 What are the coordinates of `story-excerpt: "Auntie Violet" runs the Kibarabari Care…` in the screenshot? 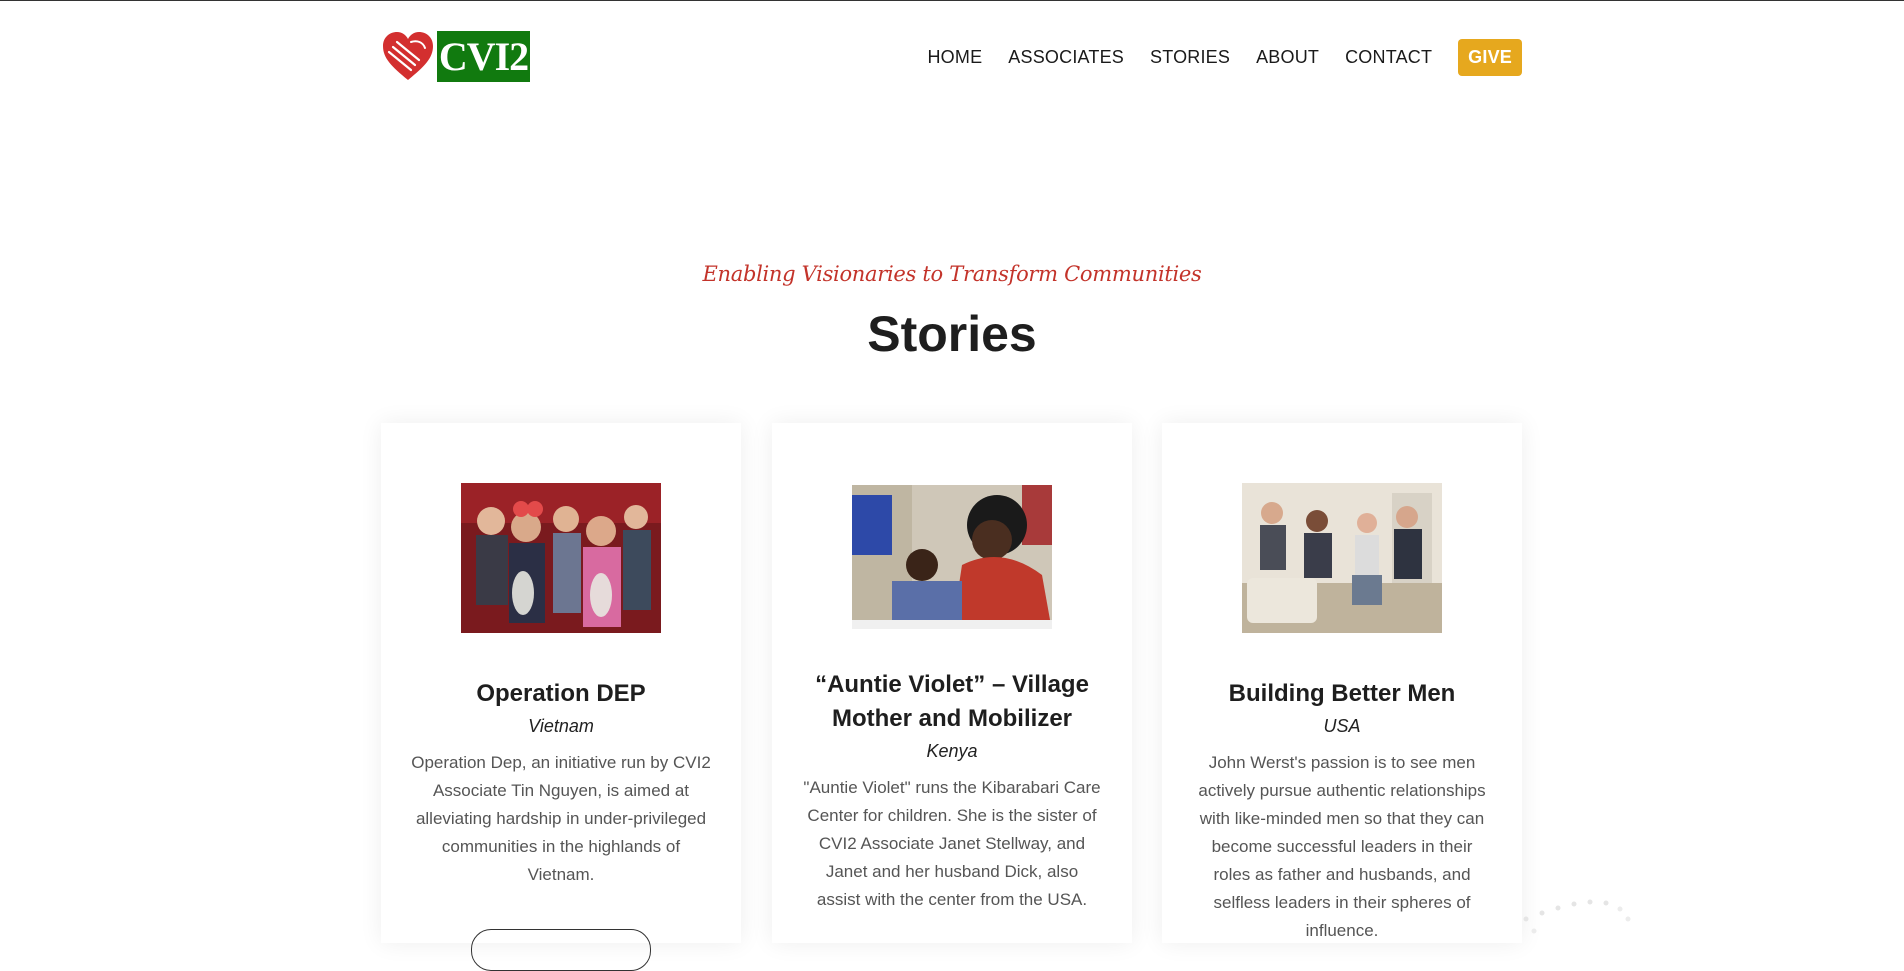 It's located at (952, 843).